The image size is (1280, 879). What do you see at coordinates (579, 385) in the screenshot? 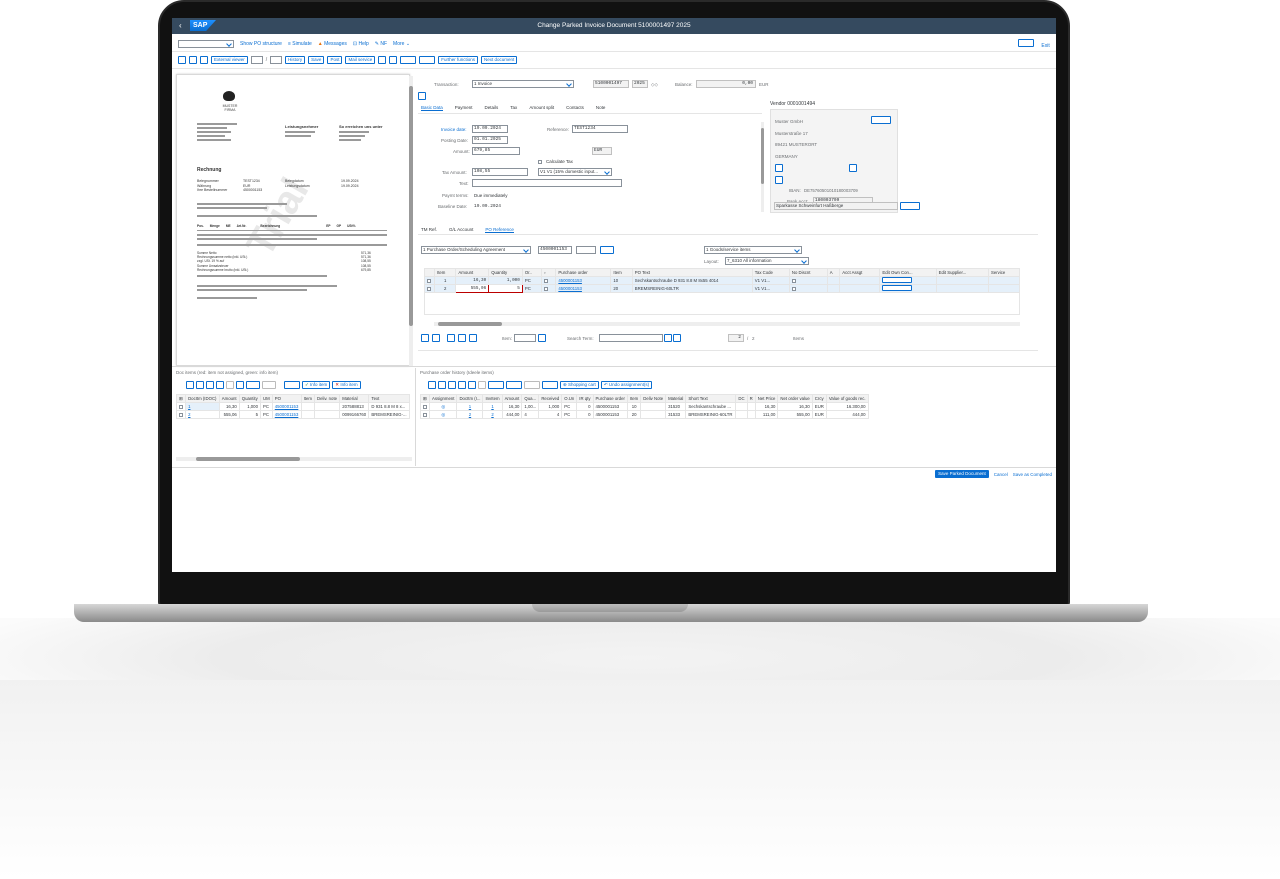
I see `shopping-cart-button: ⊕ Shopping cart` at bounding box center [579, 385].